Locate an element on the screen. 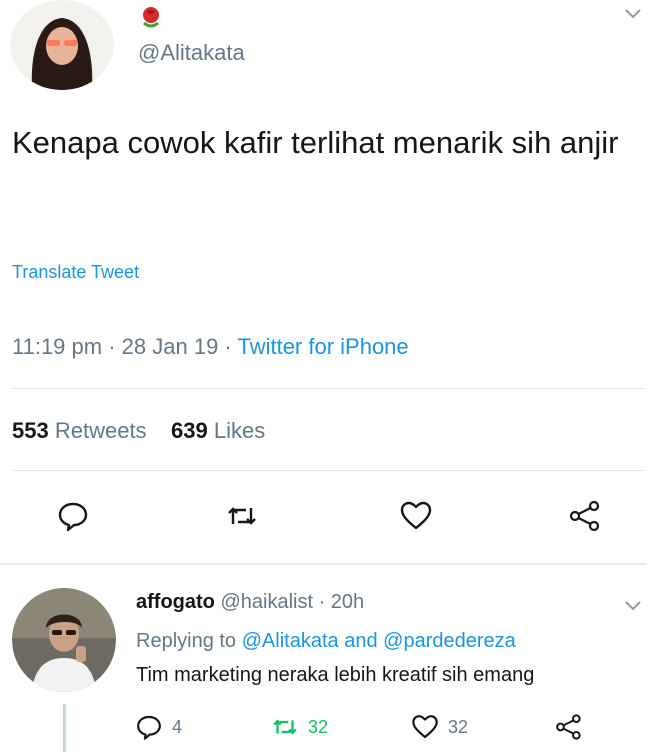  mention-link: @Alitakata is located at coordinates (290, 641).